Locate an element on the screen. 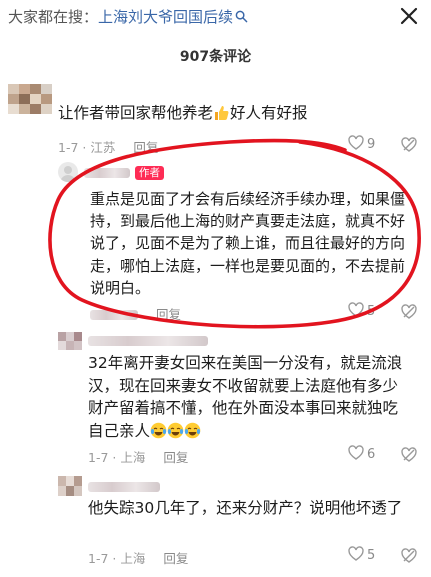 The width and height of the screenshot is (431, 577). comment-text: 他失踪30几年了，还来分财产？说明他坏透了 is located at coordinates (245, 508).